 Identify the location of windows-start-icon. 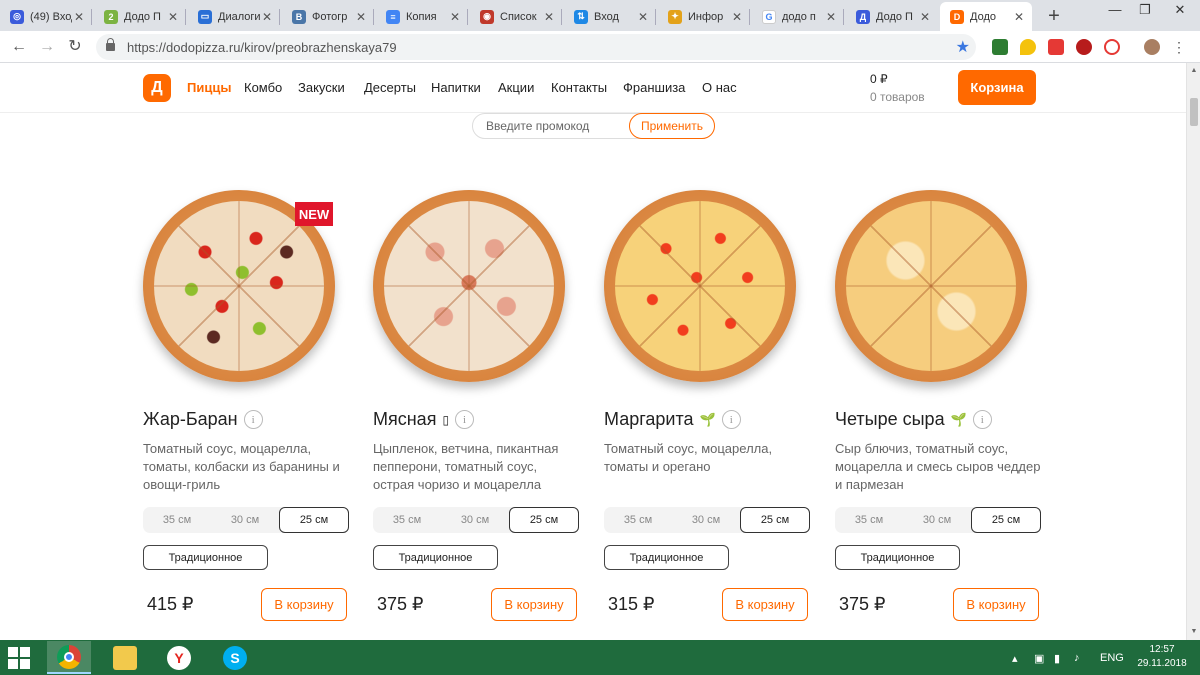
(19, 658).